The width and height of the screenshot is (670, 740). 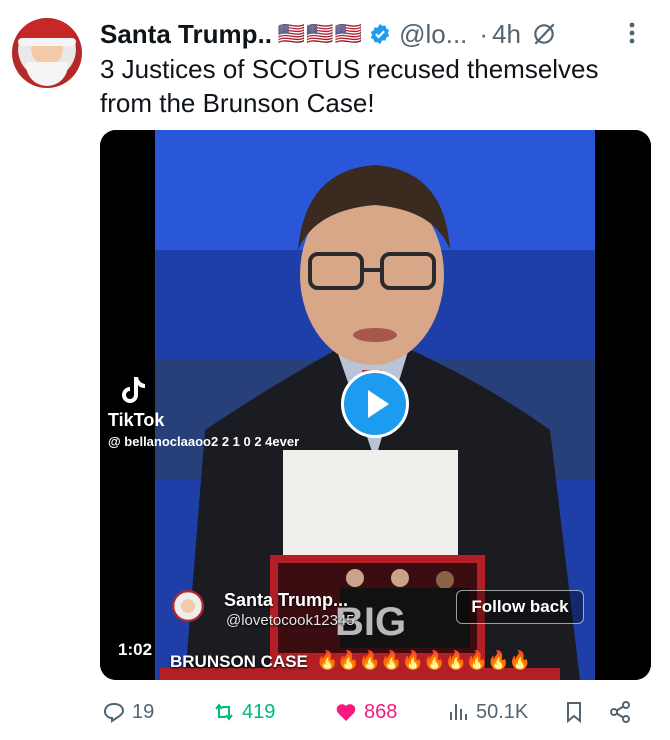 What do you see at coordinates (423, 660) in the screenshot?
I see `video-flames: 🔥🔥🔥🔥🔥🔥🔥🔥🔥🔥` at bounding box center [423, 660].